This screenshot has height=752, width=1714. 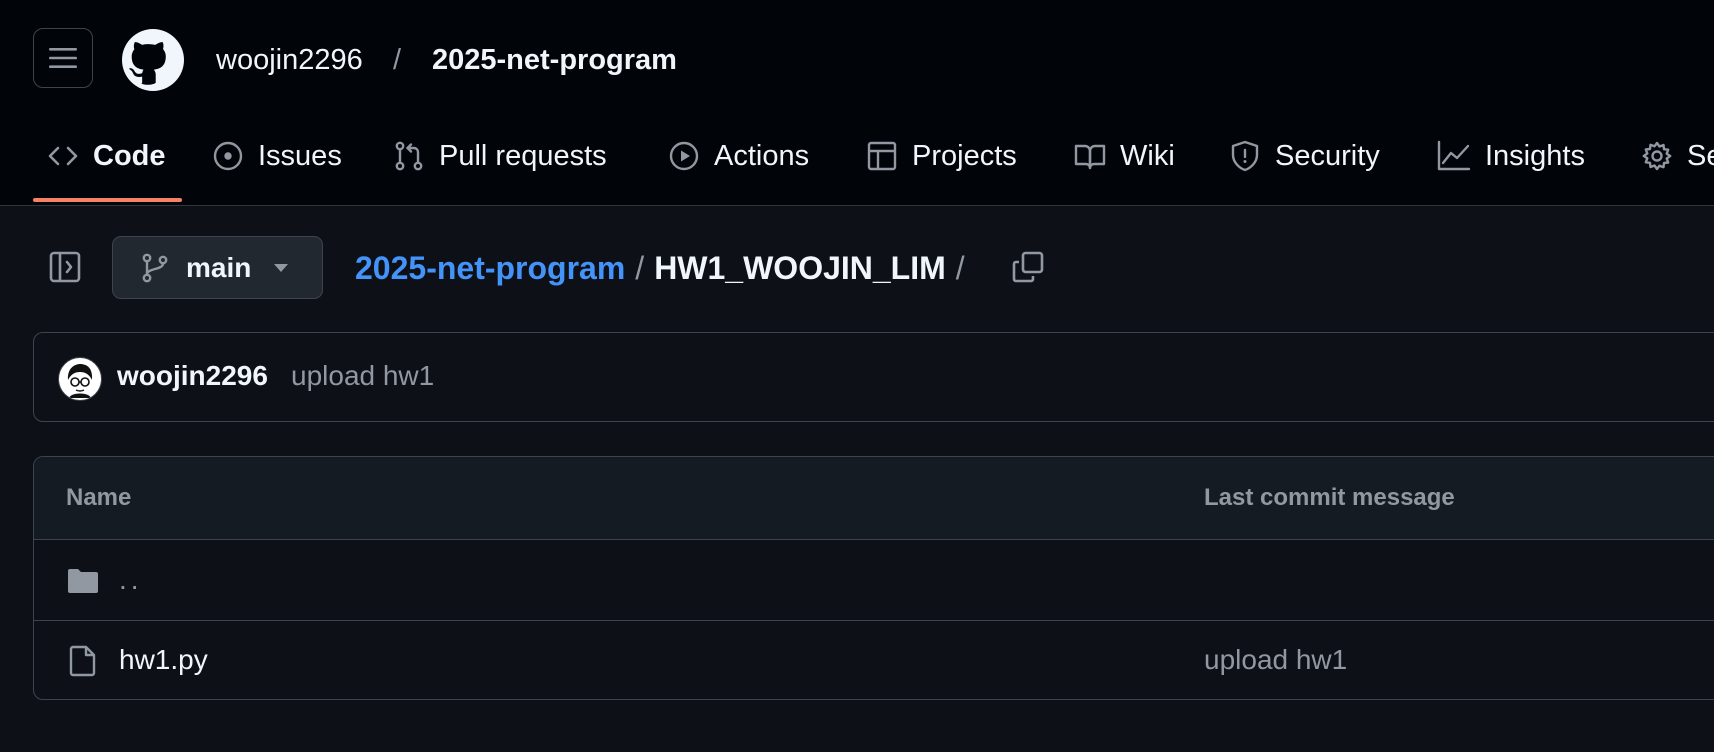 I want to click on tab-settings: Se, so click(x=1677, y=156).